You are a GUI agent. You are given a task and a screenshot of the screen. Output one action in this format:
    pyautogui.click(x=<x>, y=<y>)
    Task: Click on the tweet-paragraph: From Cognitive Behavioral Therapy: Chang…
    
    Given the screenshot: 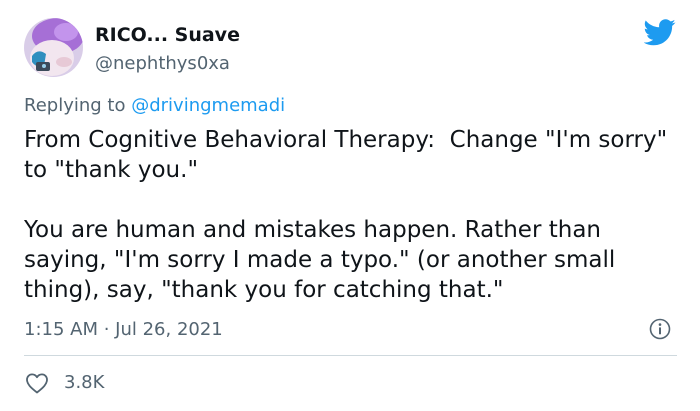 What is the action you would take?
    pyautogui.click(x=349, y=155)
    